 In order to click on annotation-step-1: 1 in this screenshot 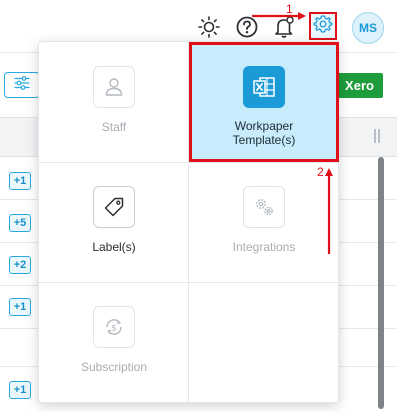, I will do `click(289, 9)`.